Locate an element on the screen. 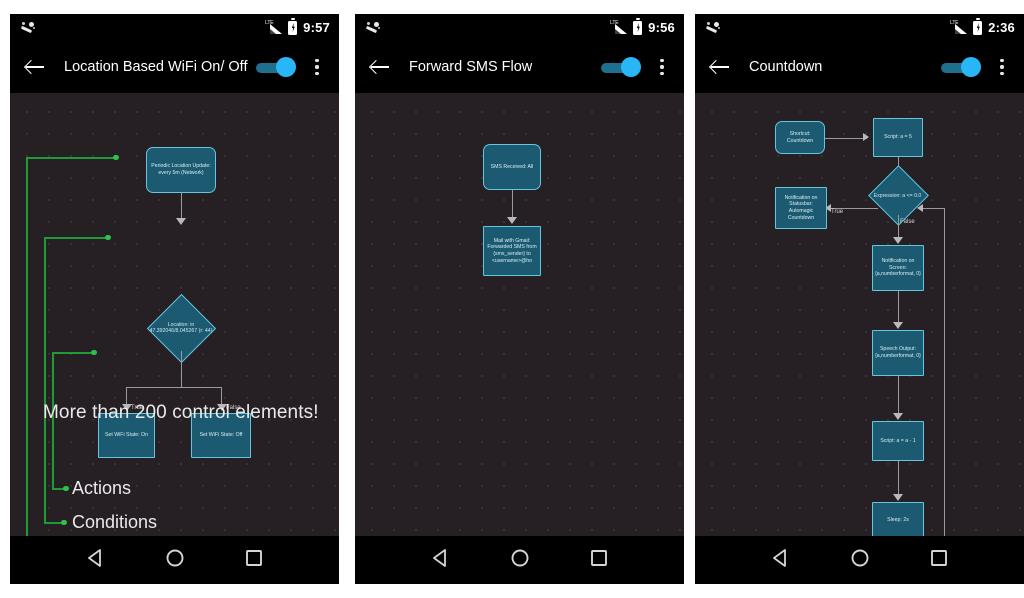 The height and width of the screenshot is (598, 1024). branch-label-true: True is located at coordinates (837, 212).